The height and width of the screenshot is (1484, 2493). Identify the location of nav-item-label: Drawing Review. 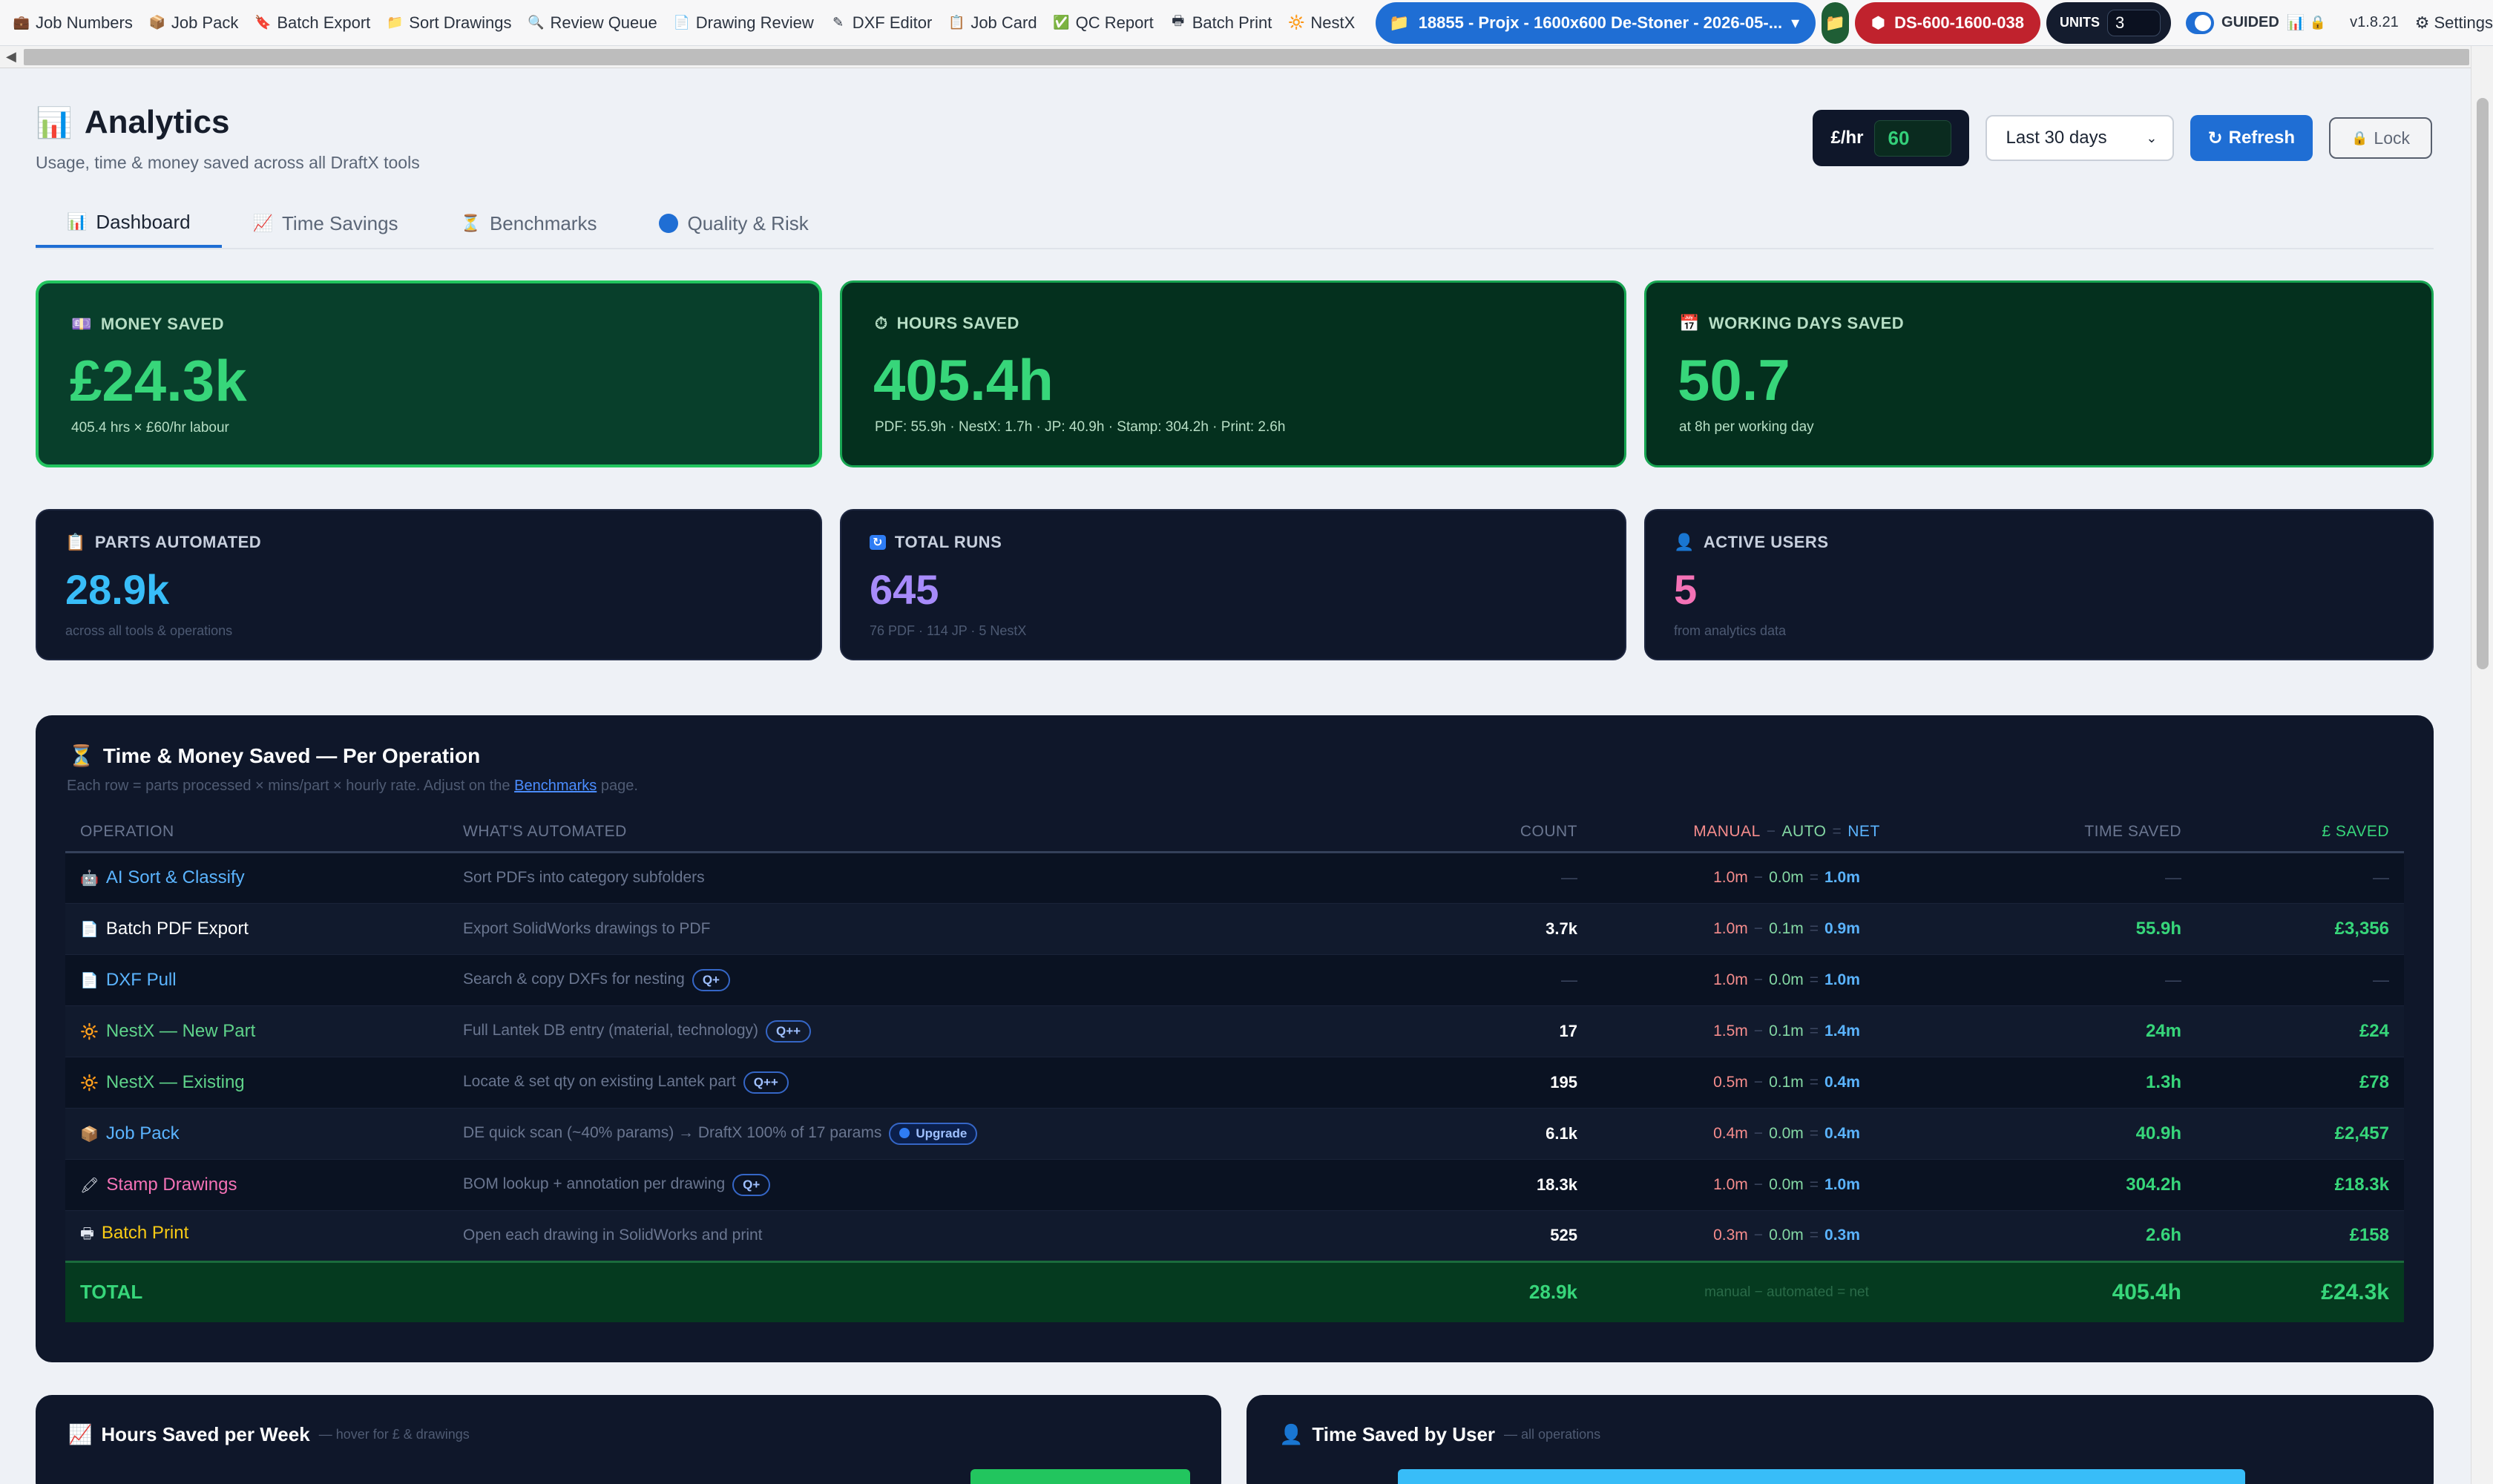
(754, 22).